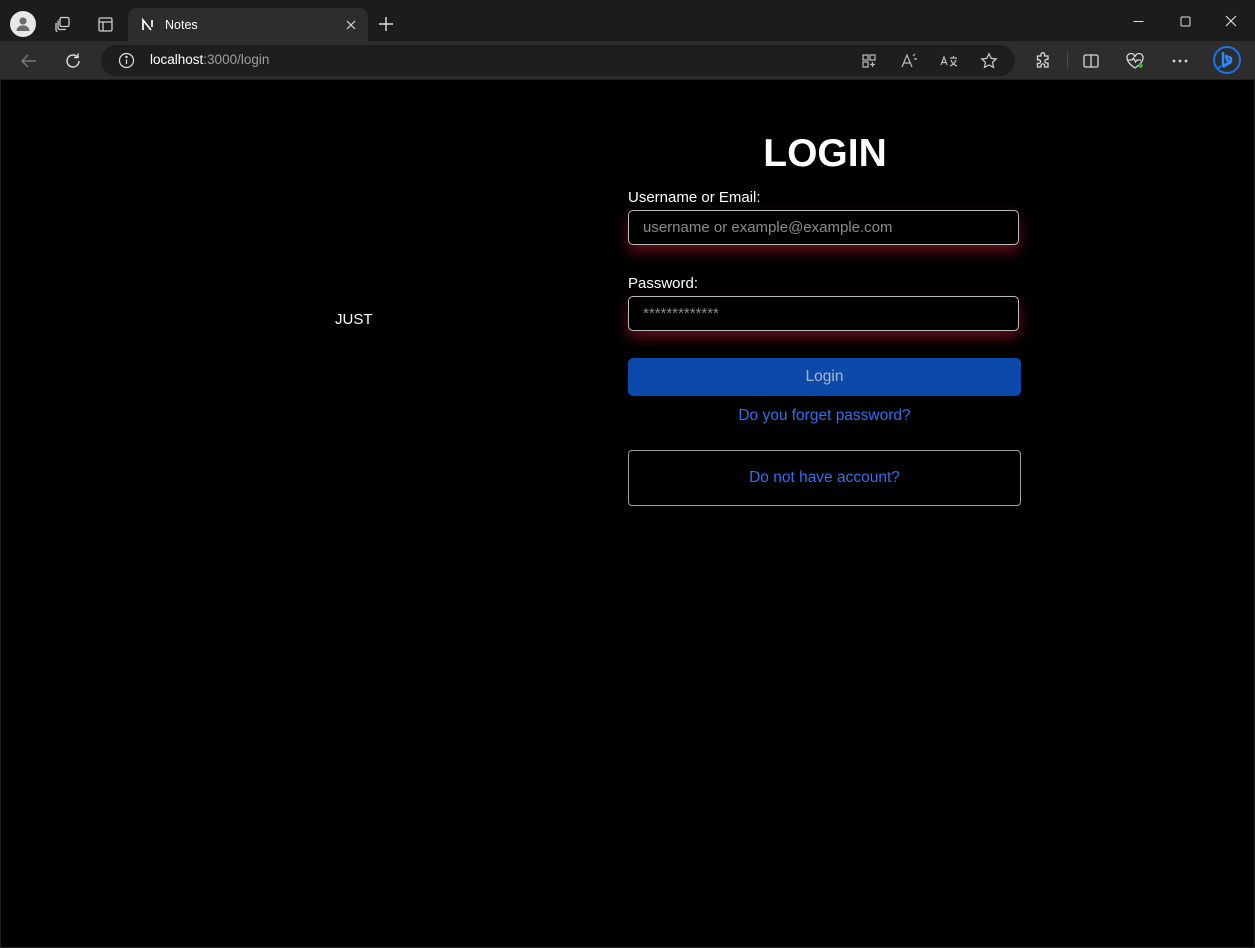 The height and width of the screenshot is (948, 1255). I want to click on page-title: LOGIN, so click(825, 153).